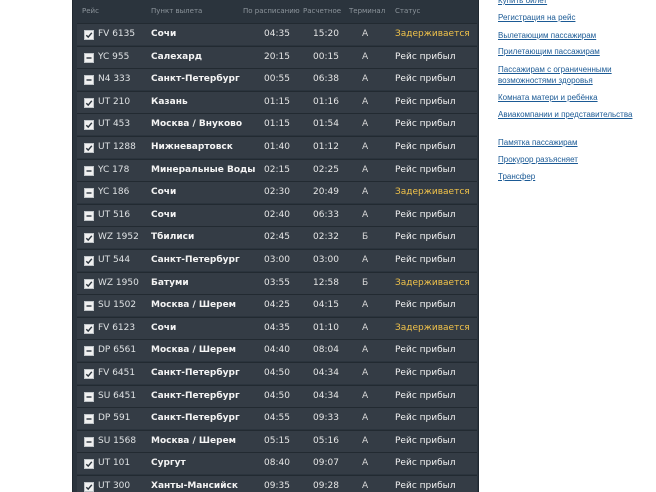 This screenshot has width=656, height=492. Describe the element at coordinates (326, 260) in the screenshot. I see `estimated-time: 03:00` at that location.